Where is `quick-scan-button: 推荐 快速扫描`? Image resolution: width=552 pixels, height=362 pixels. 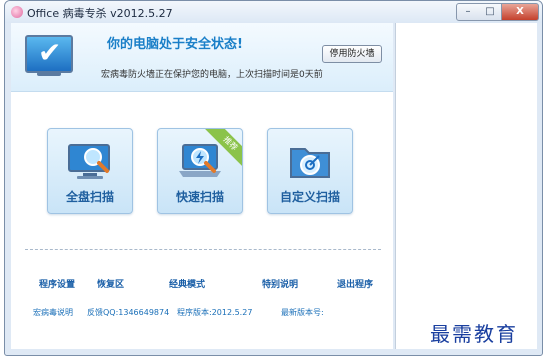 quick-scan-button: 推荐 快速扫描 is located at coordinates (200, 171).